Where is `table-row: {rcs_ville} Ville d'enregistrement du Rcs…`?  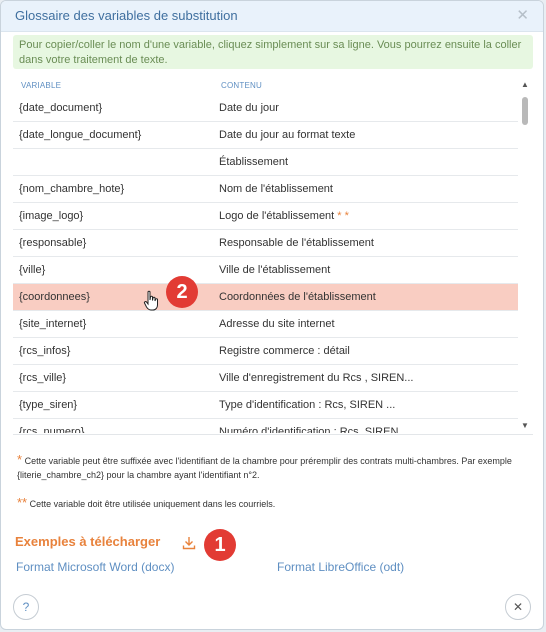
table-row: {rcs_ville} Ville d'enregistrement du Rcs… is located at coordinates (265, 378).